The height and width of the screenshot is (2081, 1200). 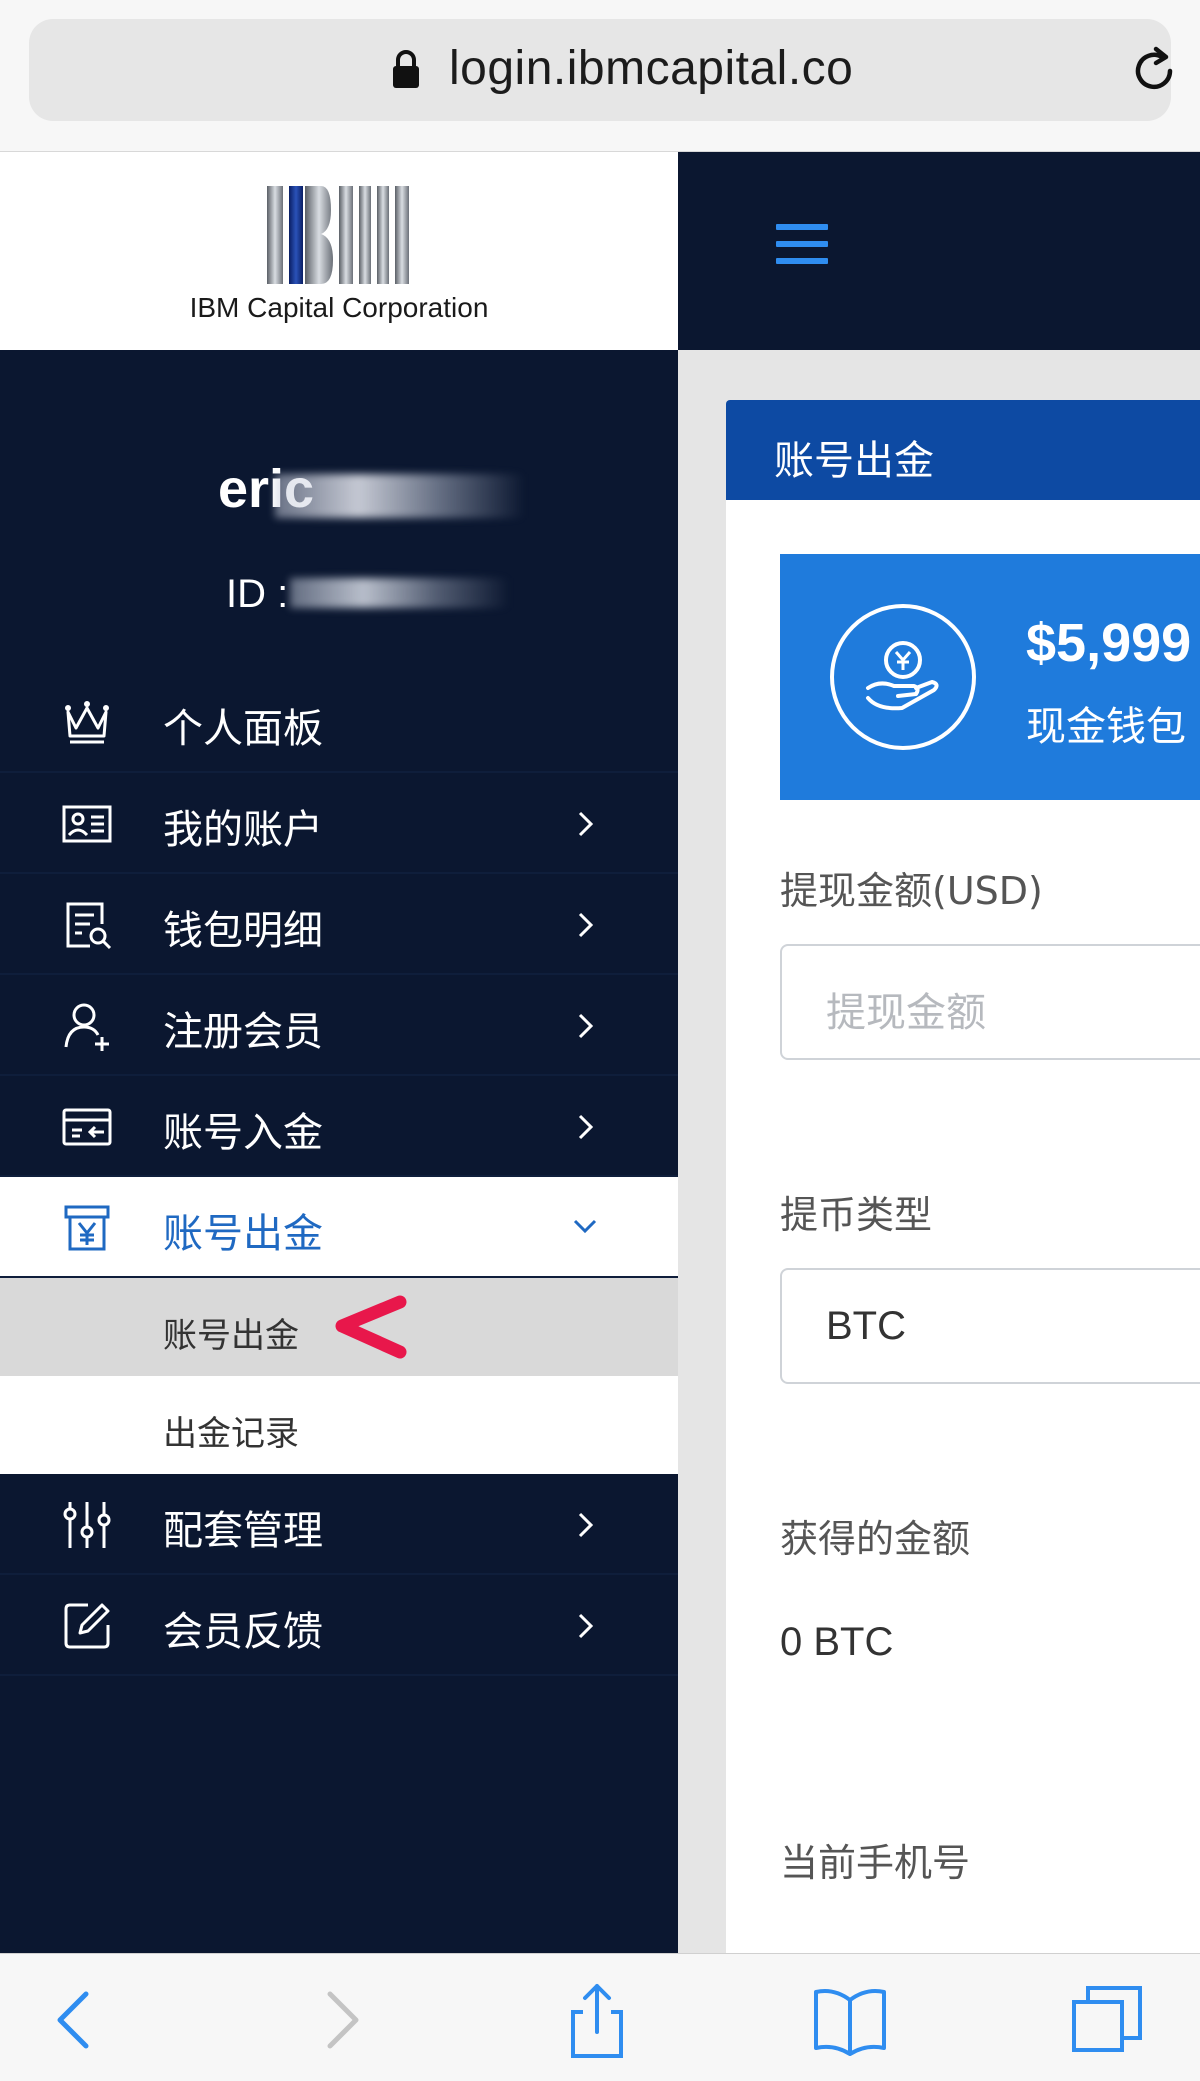 What do you see at coordinates (939, 251) in the screenshot?
I see `top-navbar` at bounding box center [939, 251].